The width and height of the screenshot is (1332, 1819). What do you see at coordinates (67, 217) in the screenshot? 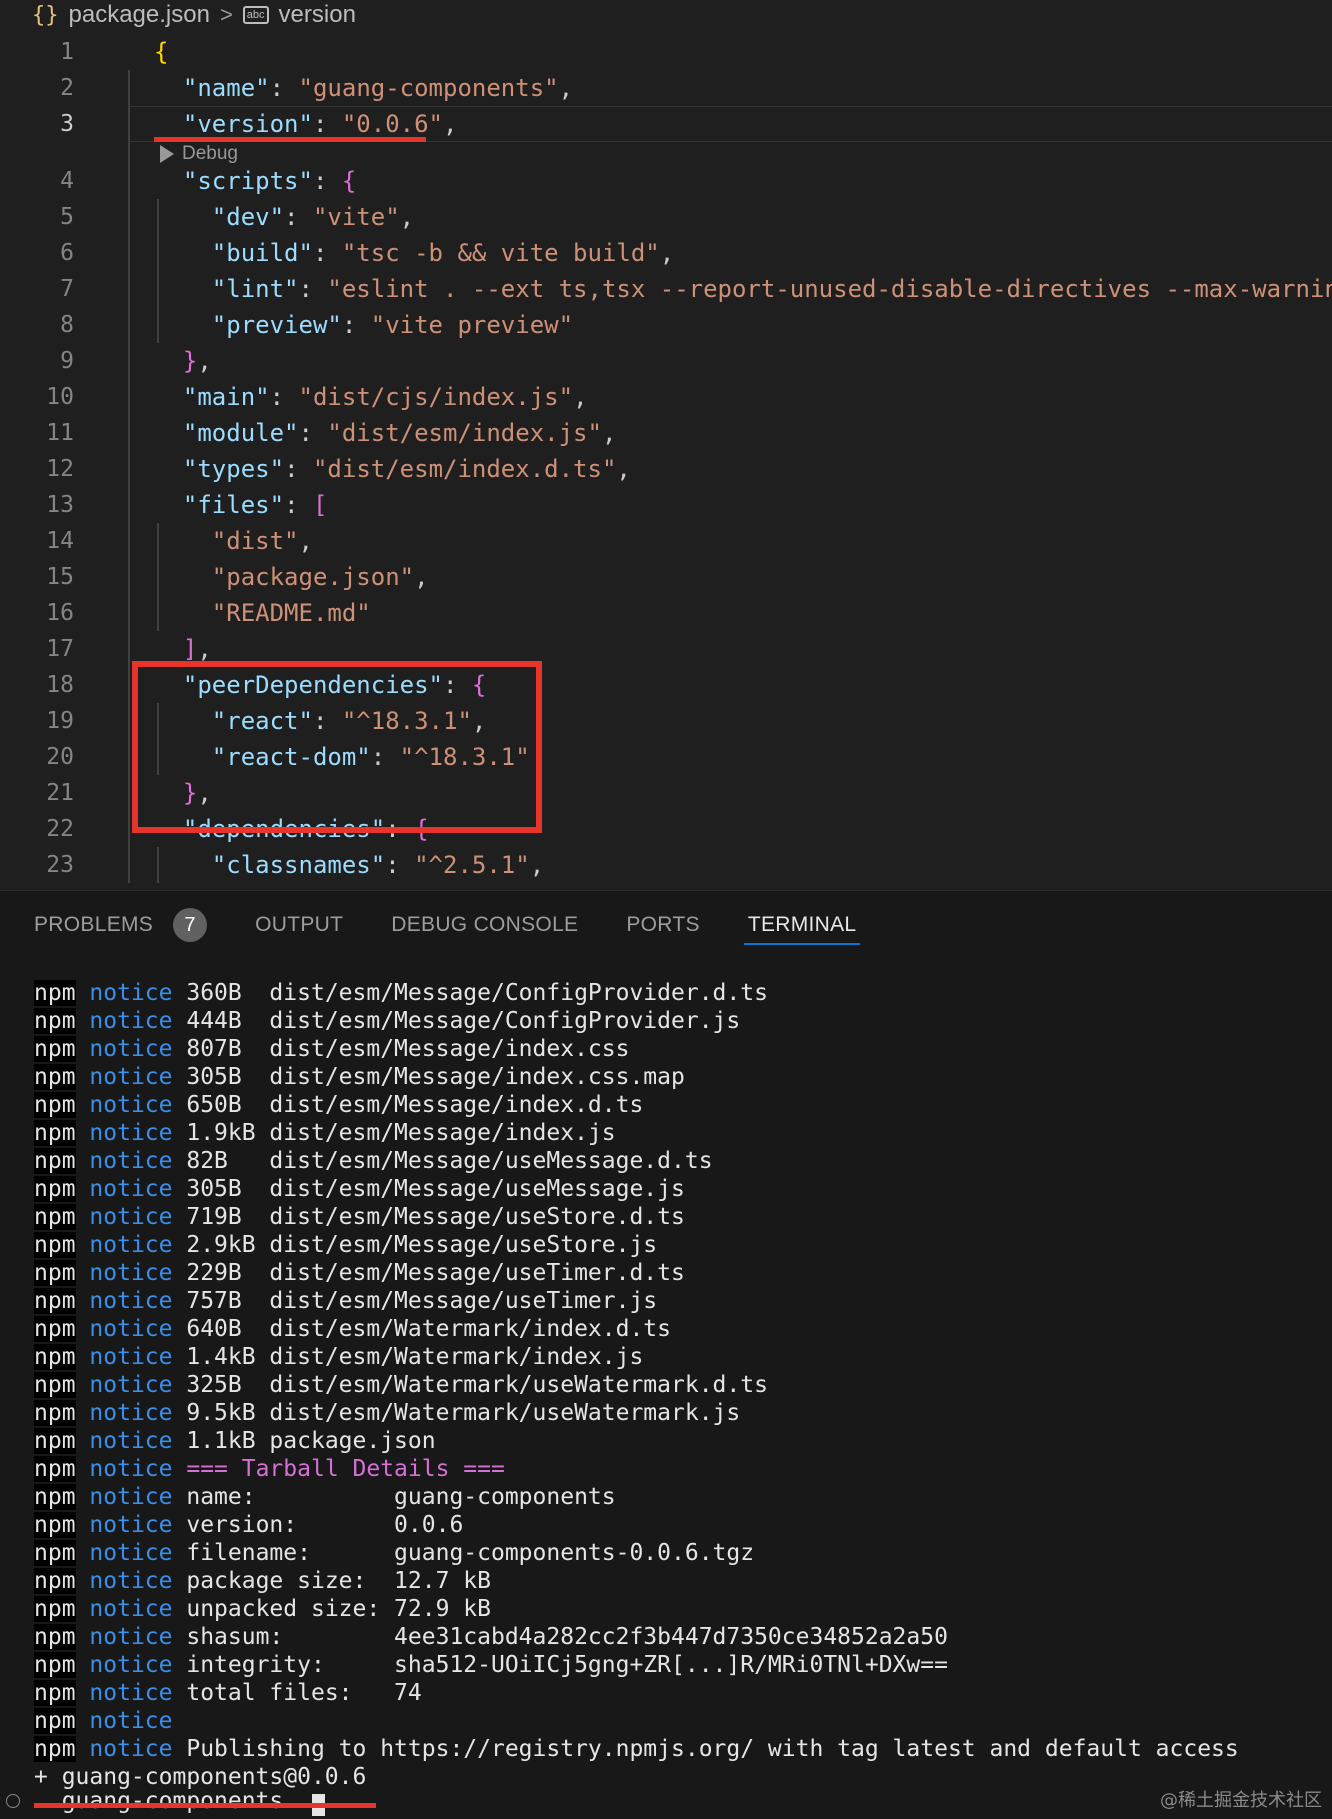
I see `line-number: 5` at bounding box center [67, 217].